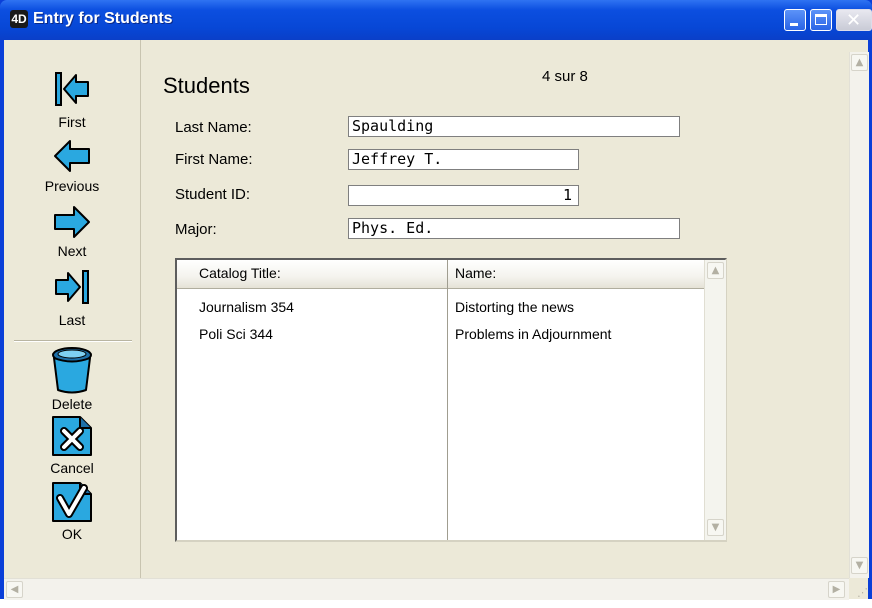 The image size is (872, 608). What do you see at coordinates (440, 274) in the screenshot?
I see `list-header: Catalog Title: Name:` at bounding box center [440, 274].